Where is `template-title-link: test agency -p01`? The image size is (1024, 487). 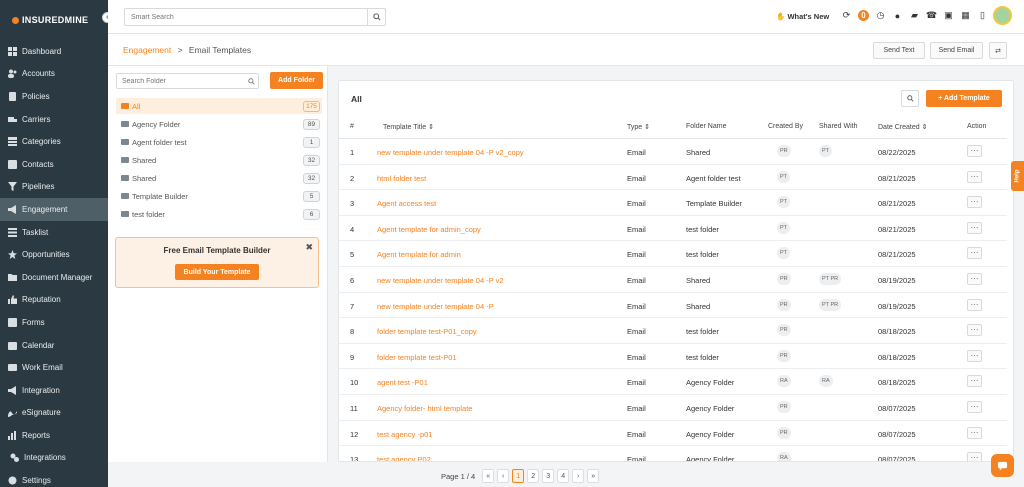
template-title-link: test agency -p01 is located at coordinates (404, 434).